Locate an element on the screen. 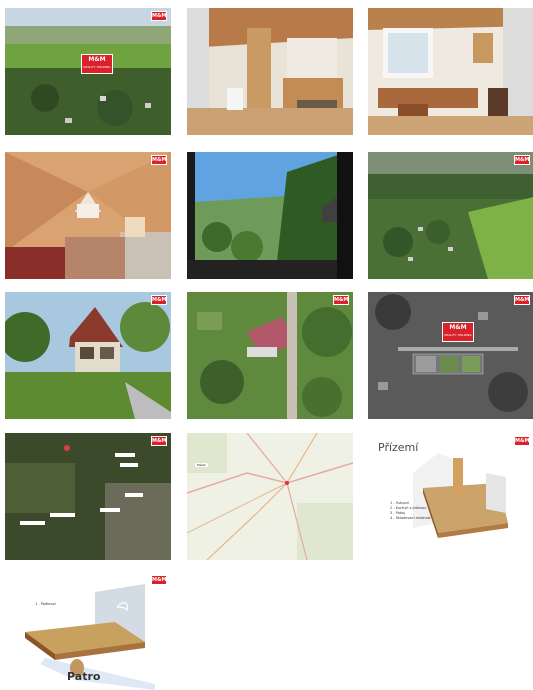 This screenshot has width=533, height=690. gallery-image-floorplan-upper: 1 - Podkroví Patro M&M is located at coordinates (88, 631).